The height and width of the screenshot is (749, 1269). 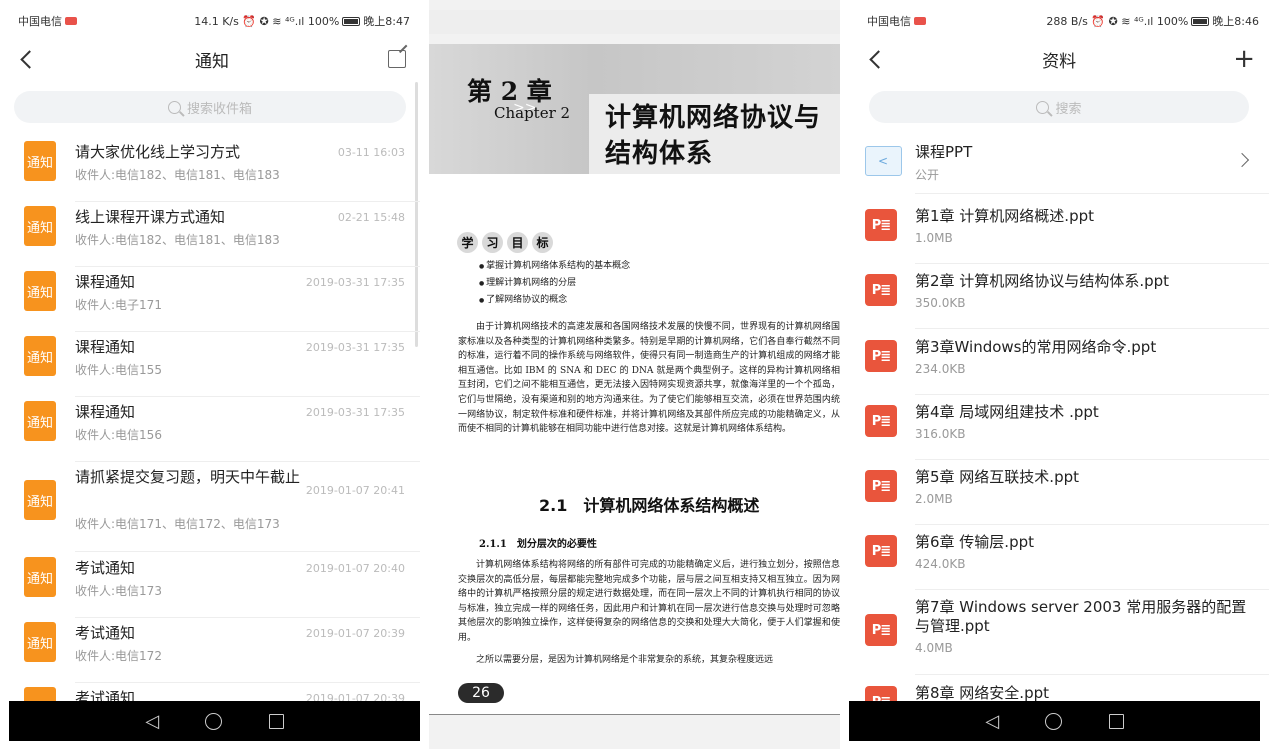 What do you see at coordinates (210, 429) in the screenshot?
I see `mail-list-item: 通知 课程通知 收件人:电信156 2019-03-31 17:35` at bounding box center [210, 429].